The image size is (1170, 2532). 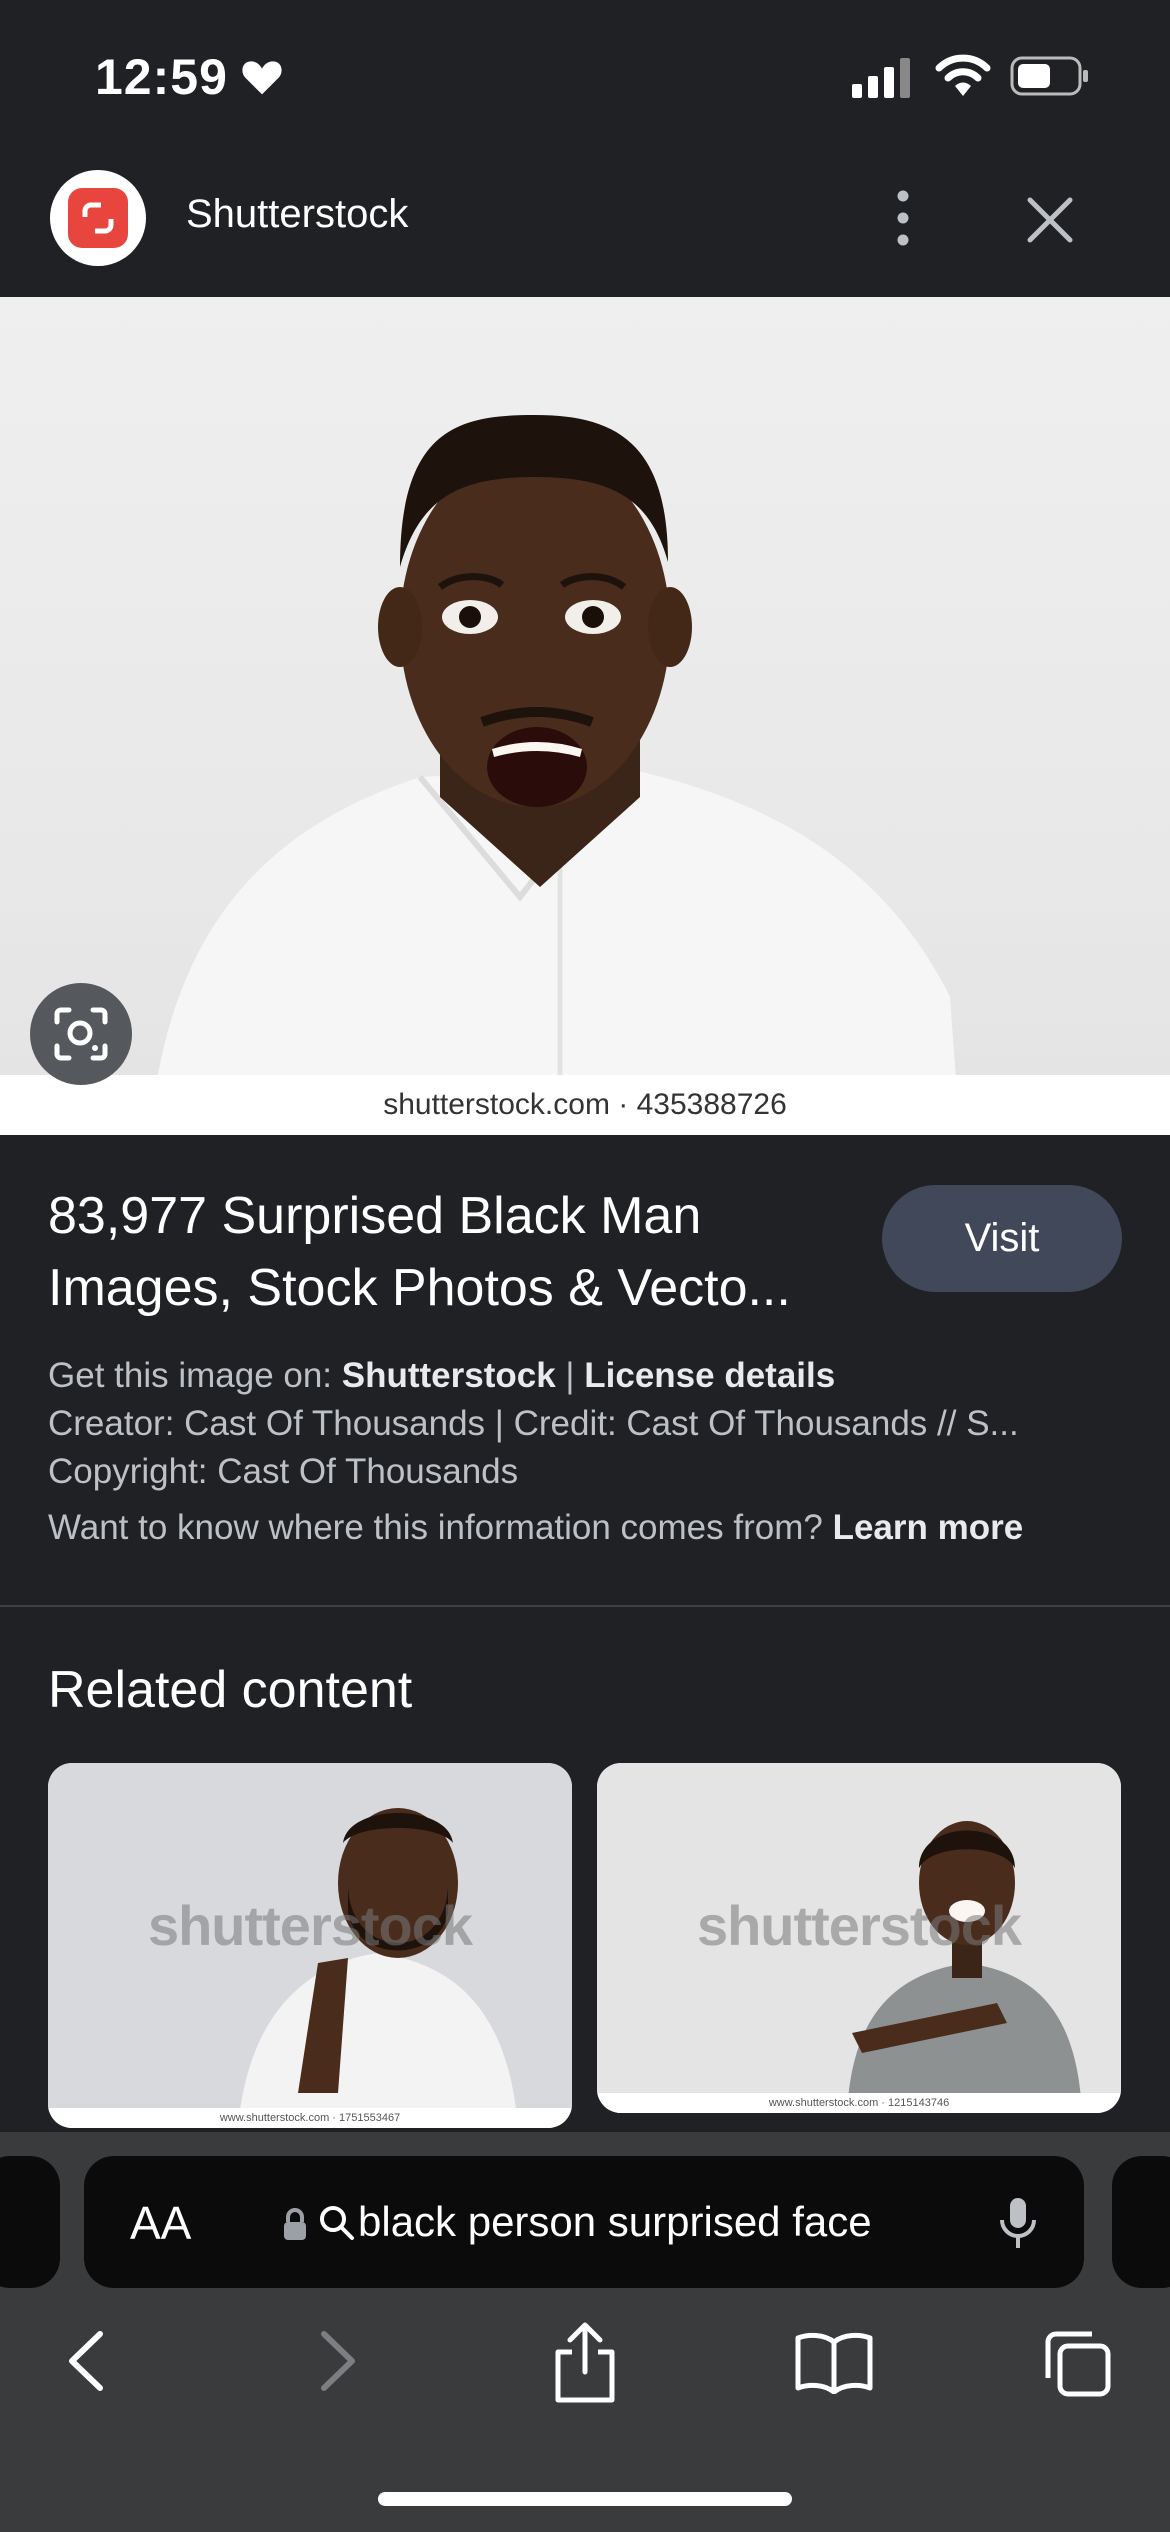 I want to click on search-icon, so click(x=337, y=2225).